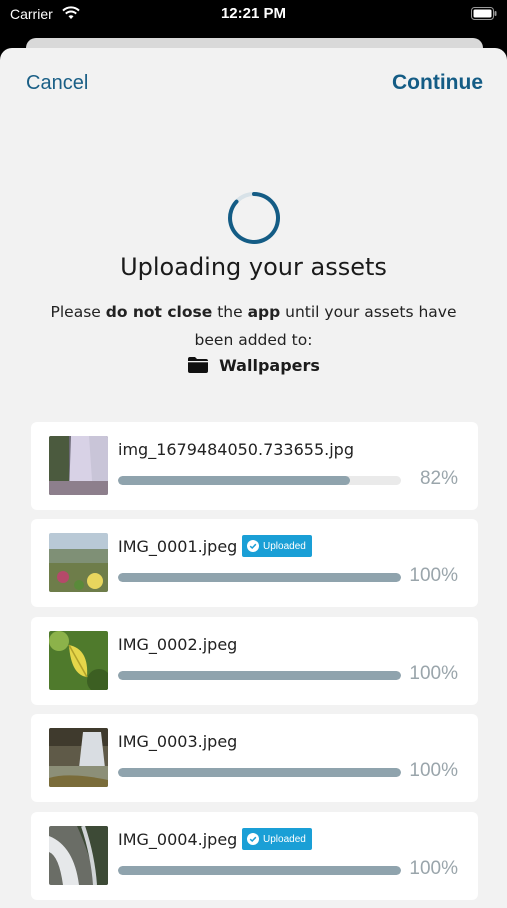 This screenshot has height=908, width=507. I want to click on loading-spinner-icon, so click(254, 218).